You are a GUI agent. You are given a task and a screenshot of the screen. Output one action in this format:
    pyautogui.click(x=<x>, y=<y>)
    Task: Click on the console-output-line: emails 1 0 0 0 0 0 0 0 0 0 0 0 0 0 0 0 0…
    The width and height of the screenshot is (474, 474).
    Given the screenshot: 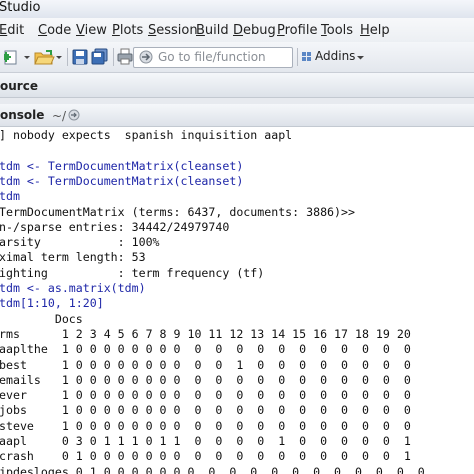 What is the action you would take?
    pyautogui.click(x=205, y=379)
    